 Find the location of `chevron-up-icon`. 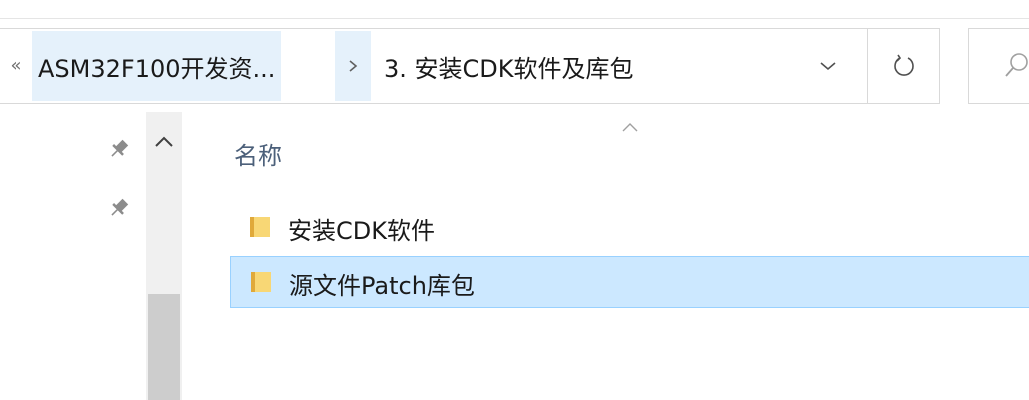

chevron-up-icon is located at coordinates (164, 141).